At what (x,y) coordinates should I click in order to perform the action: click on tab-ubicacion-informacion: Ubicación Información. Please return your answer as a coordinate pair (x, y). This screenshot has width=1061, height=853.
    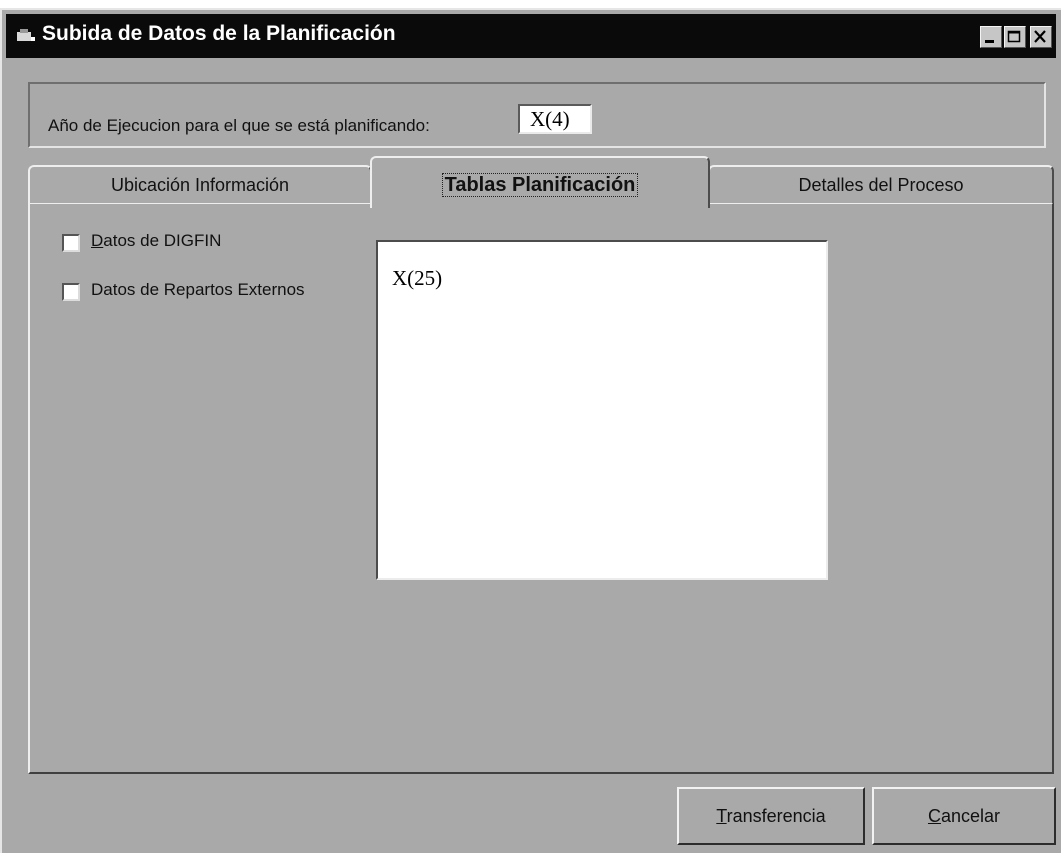
    Looking at the image, I should click on (200, 184).